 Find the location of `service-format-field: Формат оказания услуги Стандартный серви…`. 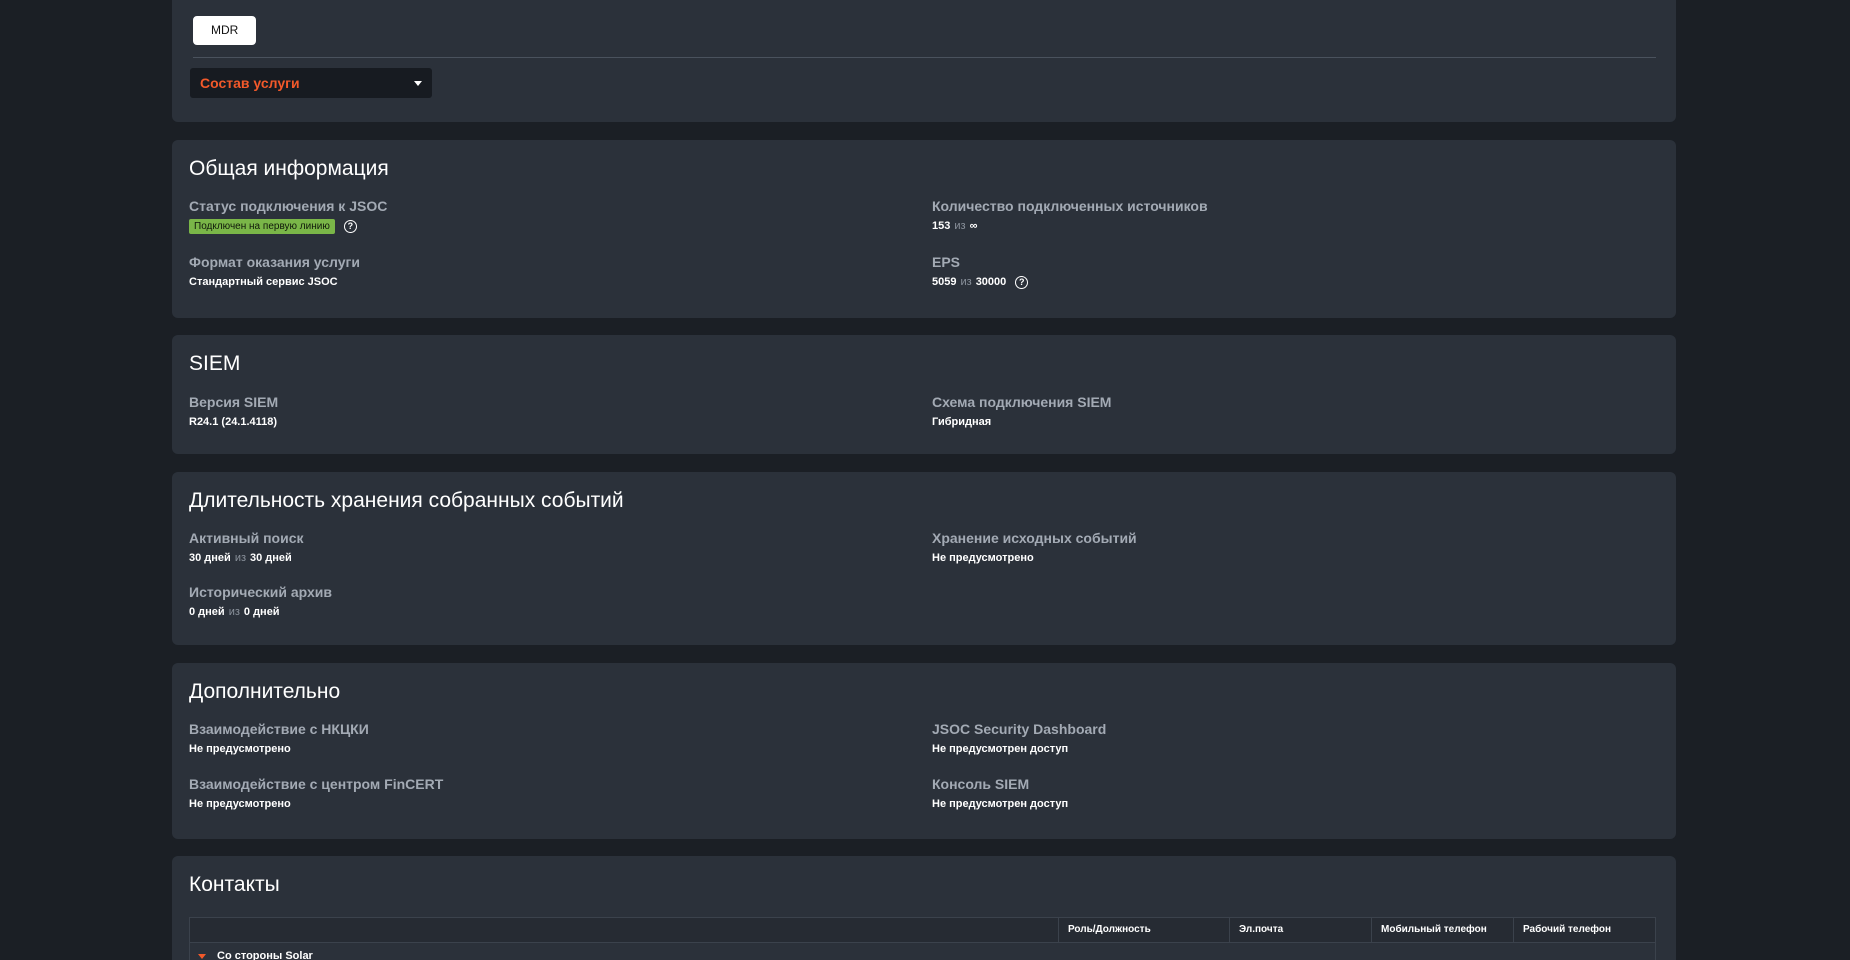

service-format-field: Формат оказания услуги Стандартный серви… is located at coordinates (539, 271).